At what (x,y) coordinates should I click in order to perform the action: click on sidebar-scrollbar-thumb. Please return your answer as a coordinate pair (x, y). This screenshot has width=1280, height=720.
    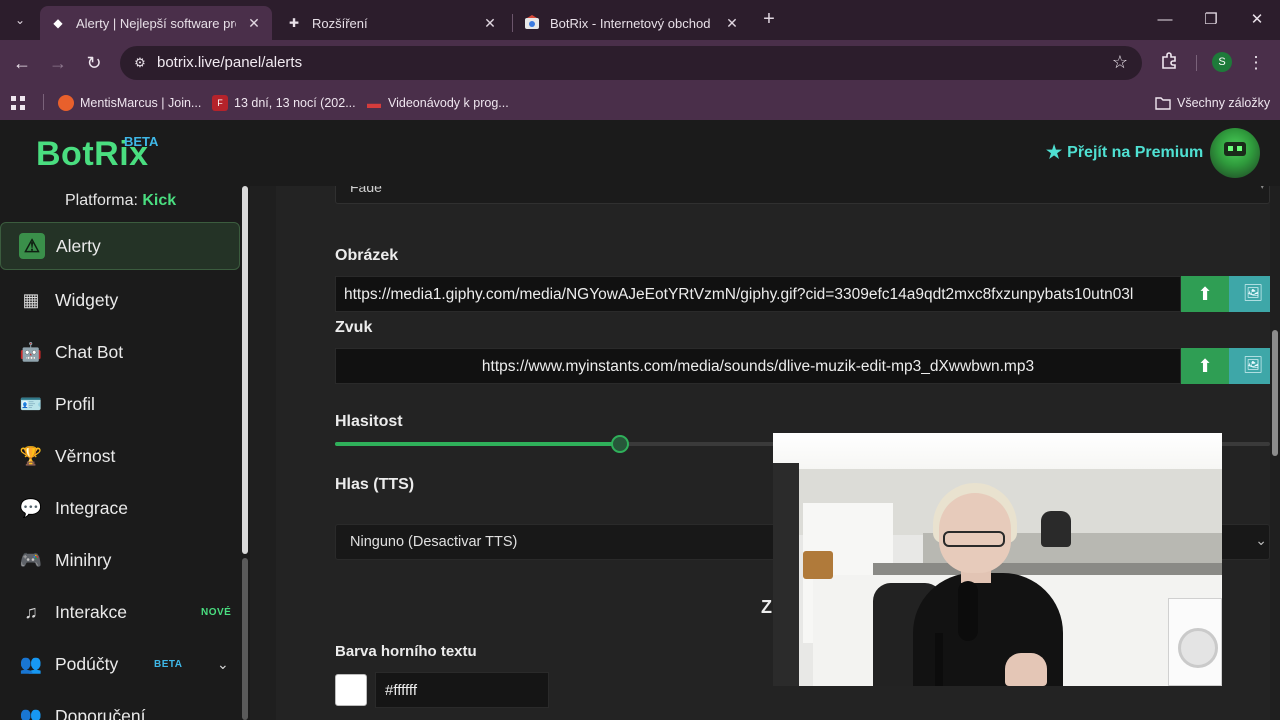
    Looking at the image, I should click on (245, 370).